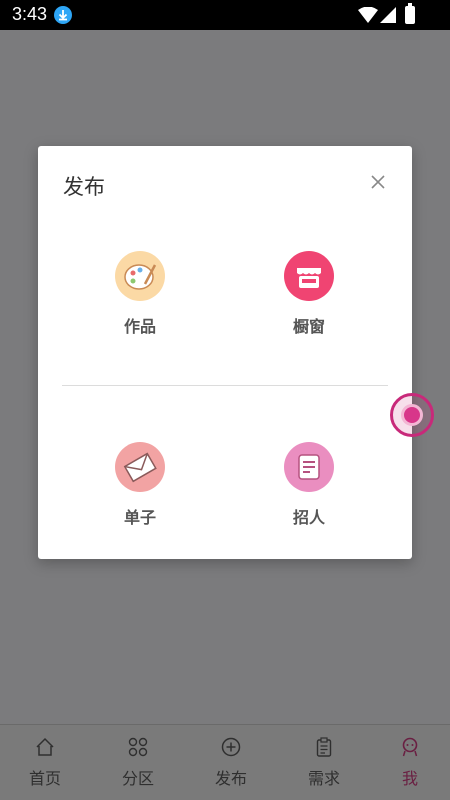 The width and height of the screenshot is (450, 800). Describe the element at coordinates (388, 15) in the screenshot. I see `signal-icon` at that location.